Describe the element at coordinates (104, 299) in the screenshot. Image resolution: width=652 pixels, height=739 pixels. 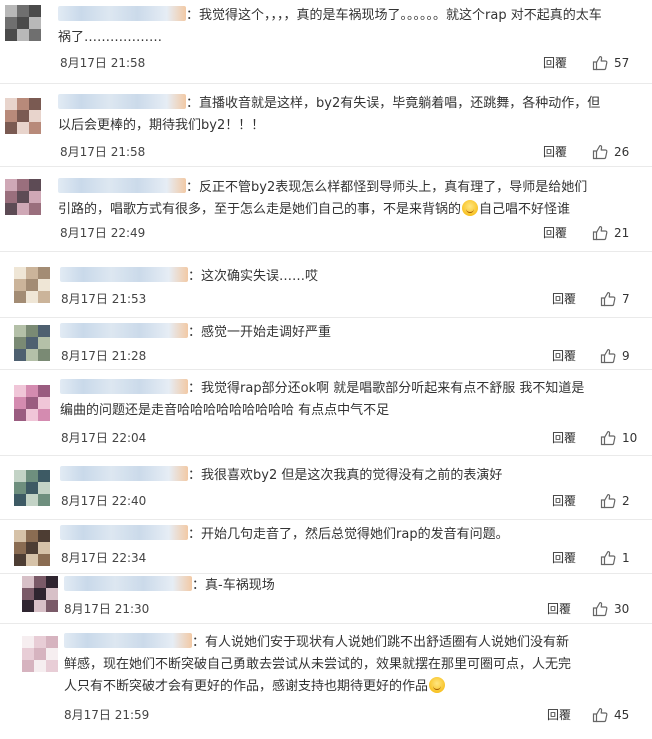
I see `comment-timestamp: 8月17日 21:53` at that location.